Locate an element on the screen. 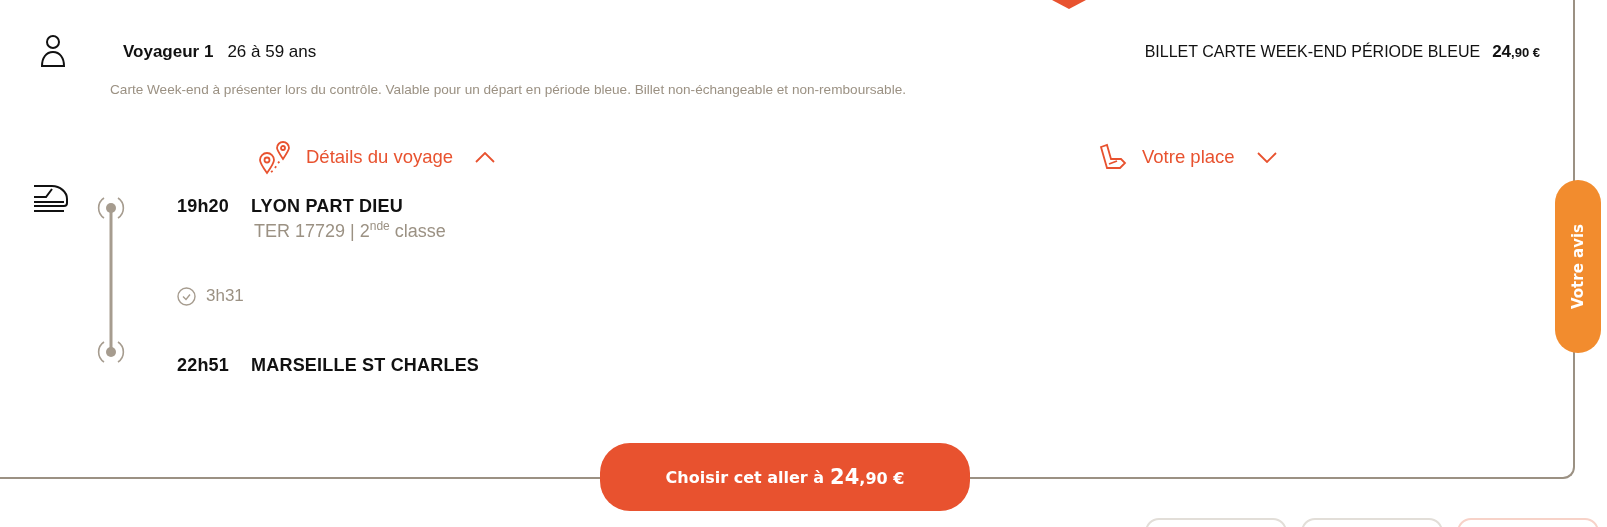  feedback-tab: Votre avis is located at coordinates (1578, 266).